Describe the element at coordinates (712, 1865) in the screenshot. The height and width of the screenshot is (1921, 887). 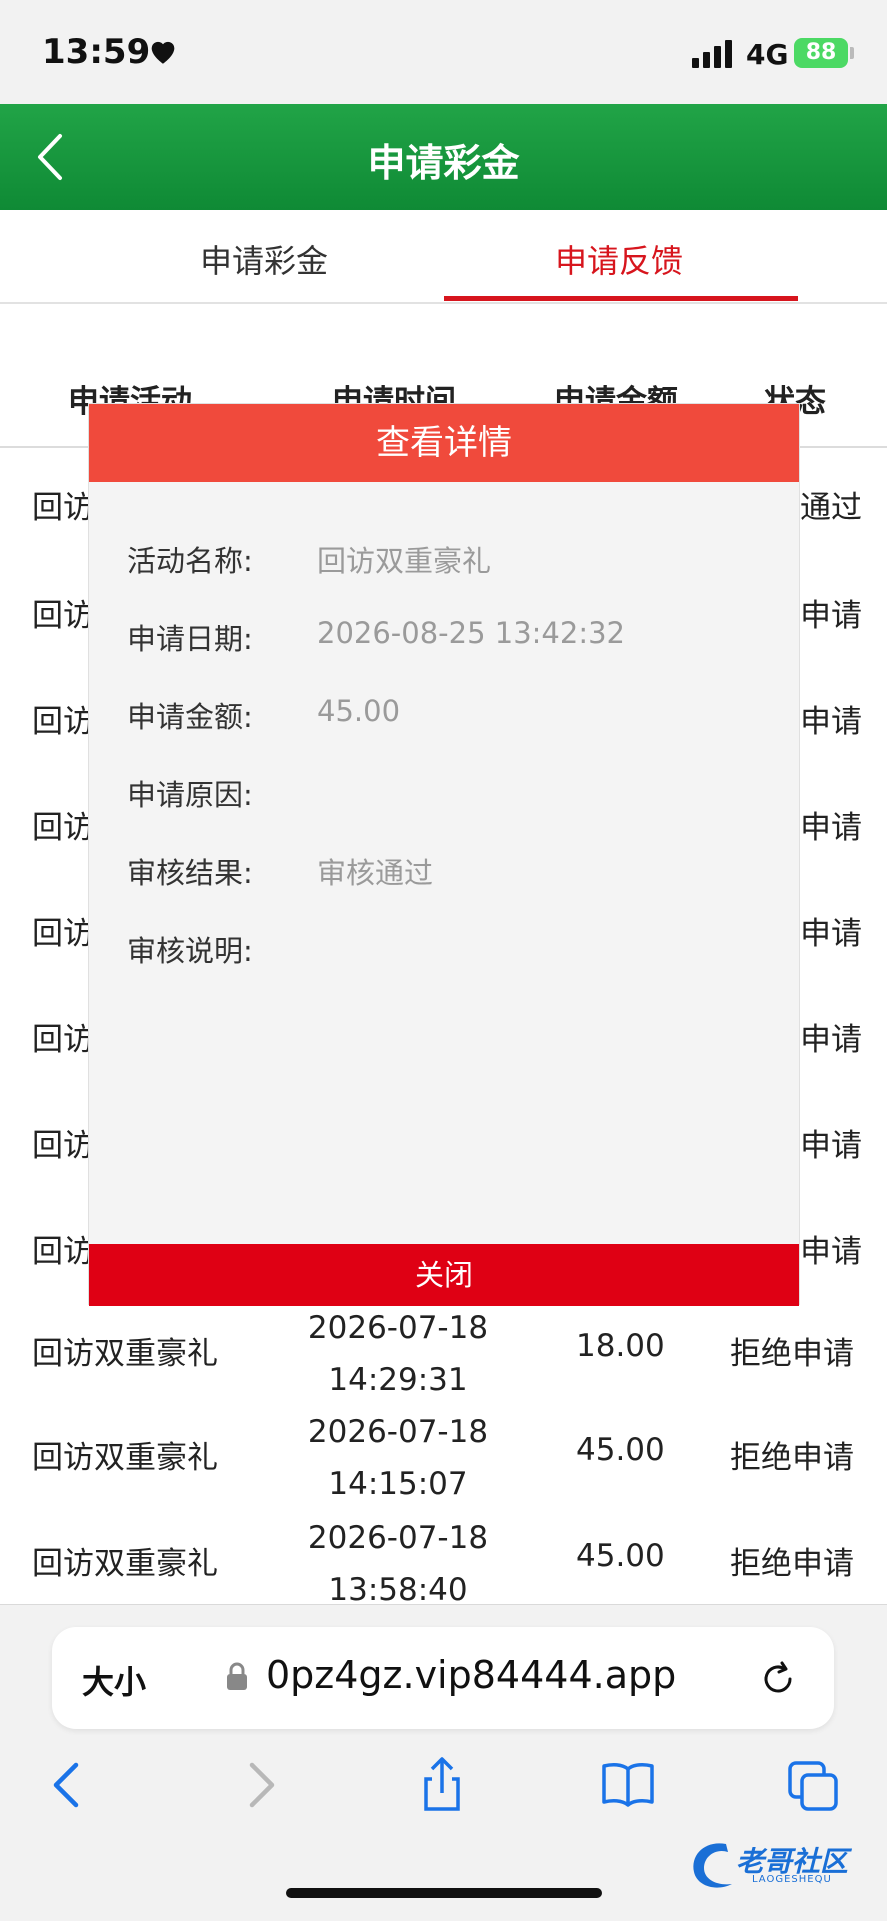
I see `dragon-logo-icon` at that location.